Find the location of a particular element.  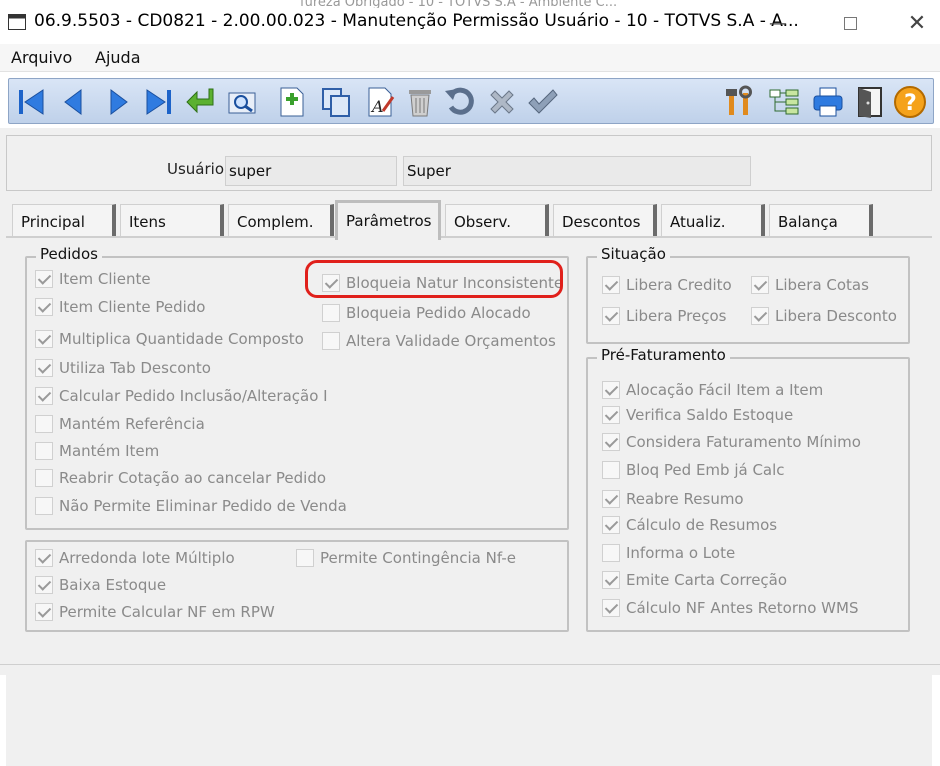

copy-record-button is located at coordinates (336, 102).